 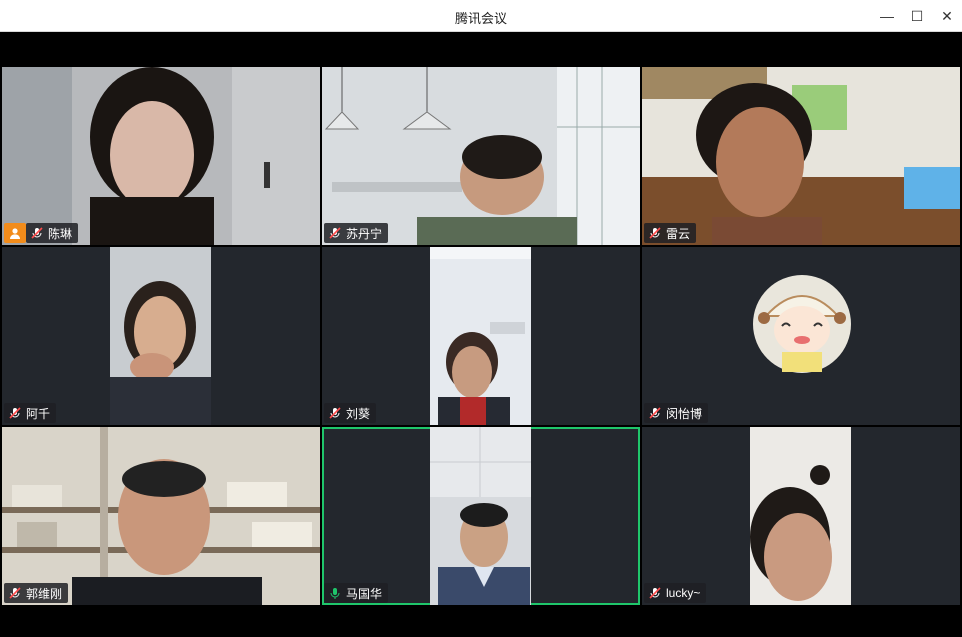 I want to click on video-tile: 陈琳, so click(x=161, y=156).